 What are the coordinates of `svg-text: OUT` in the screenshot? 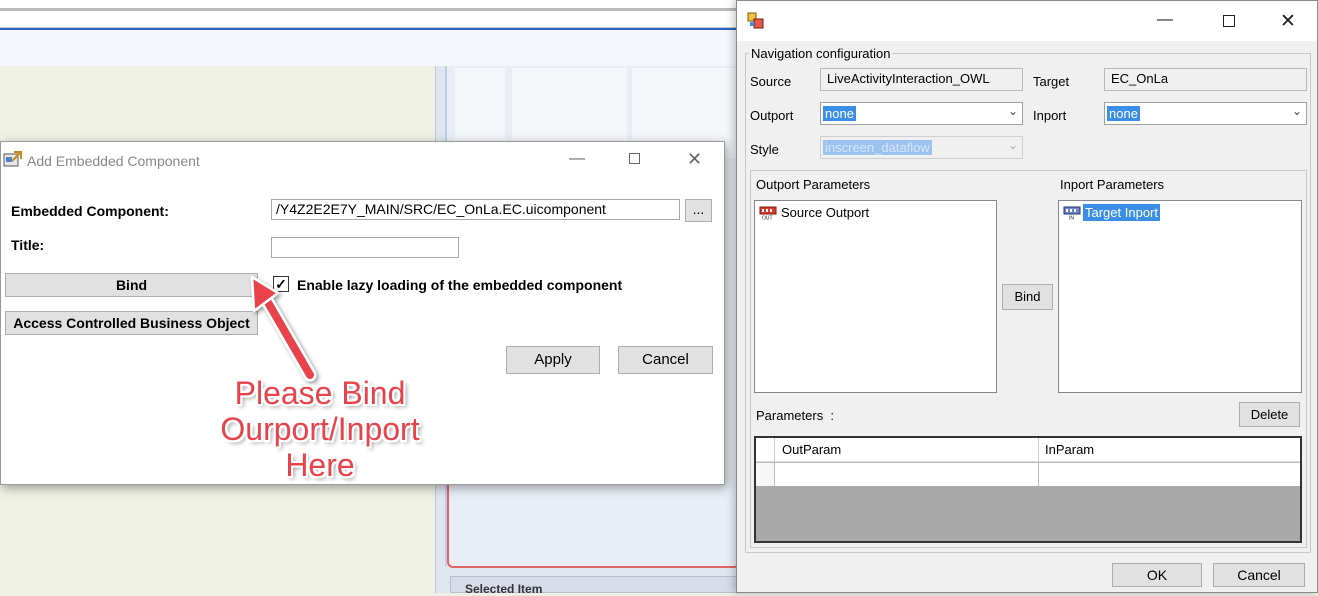 It's located at (767, 218).